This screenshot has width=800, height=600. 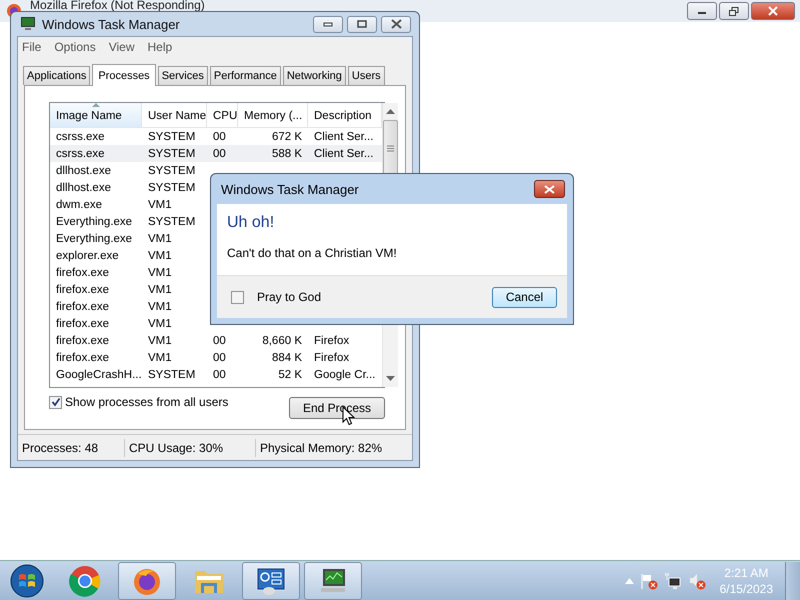 I want to click on monitor-icon, so click(x=333, y=580).